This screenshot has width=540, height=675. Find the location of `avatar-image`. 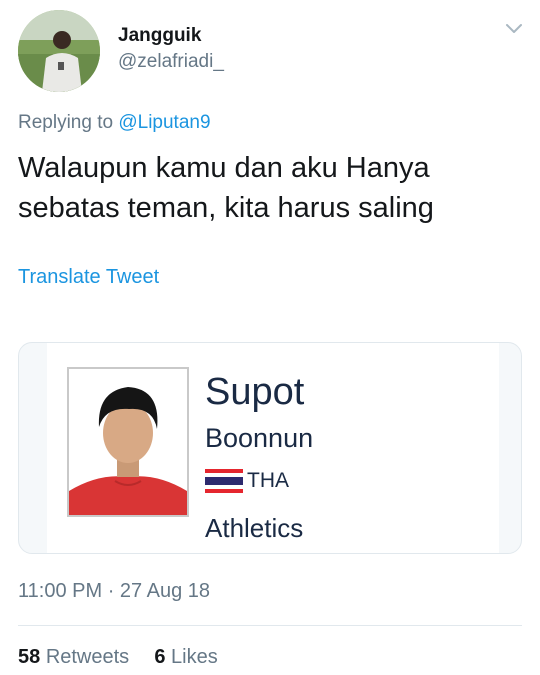

avatar-image is located at coordinates (59, 51).